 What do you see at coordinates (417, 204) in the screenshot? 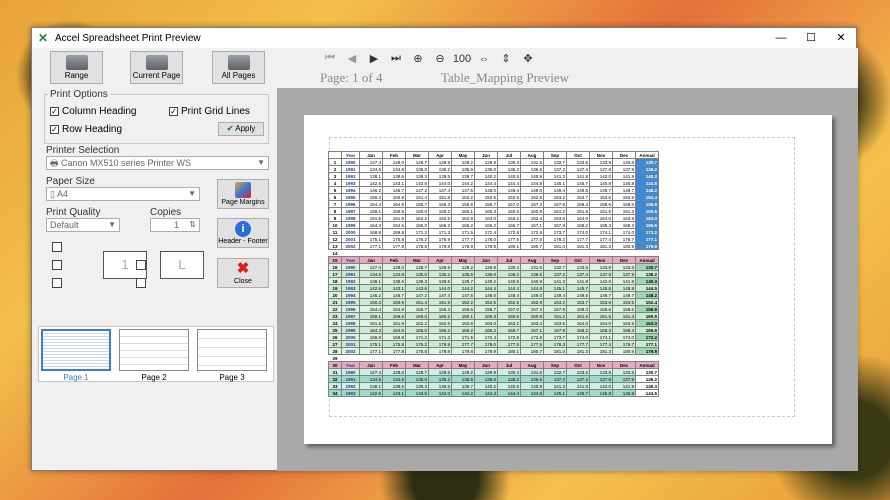
I see `table-cell: 155.7` at bounding box center [417, 204].